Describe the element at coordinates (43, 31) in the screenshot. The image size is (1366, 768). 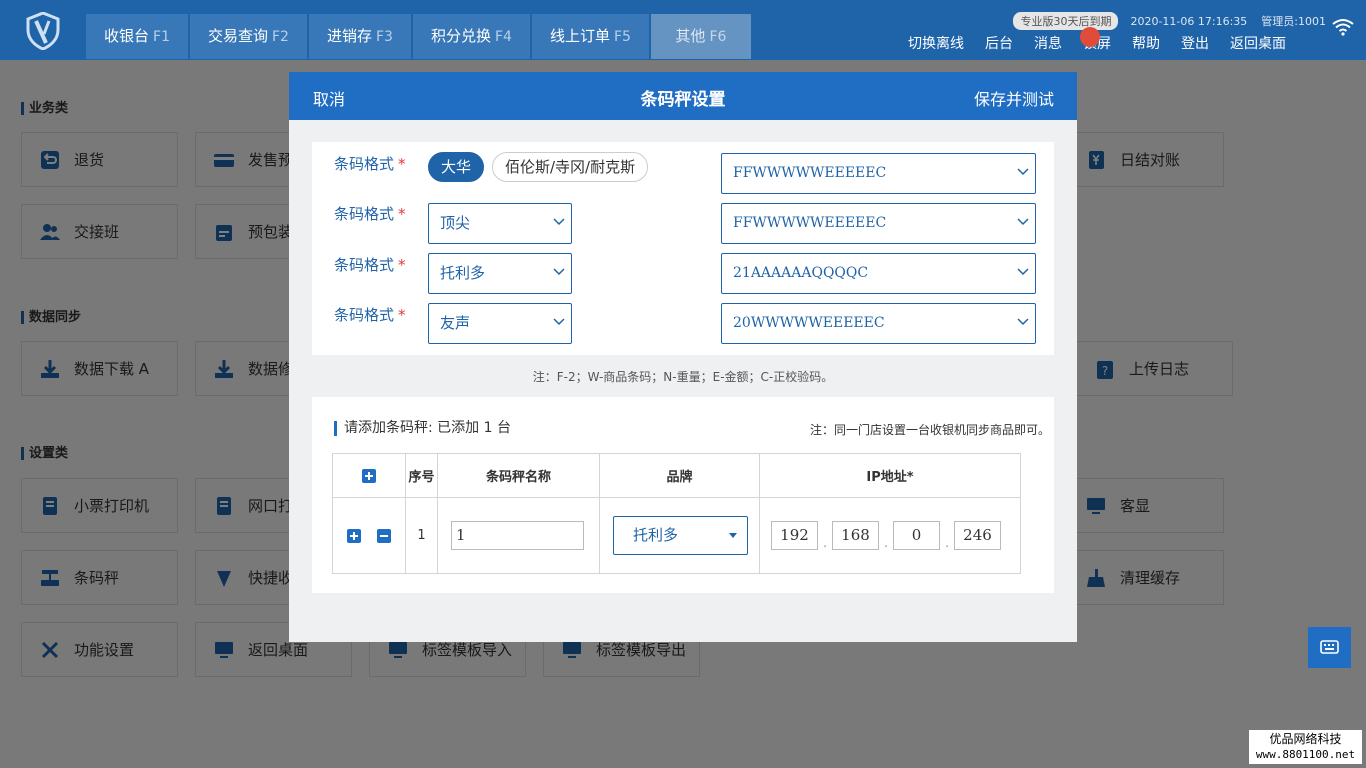
I see `shield-logo-icon` at that location.